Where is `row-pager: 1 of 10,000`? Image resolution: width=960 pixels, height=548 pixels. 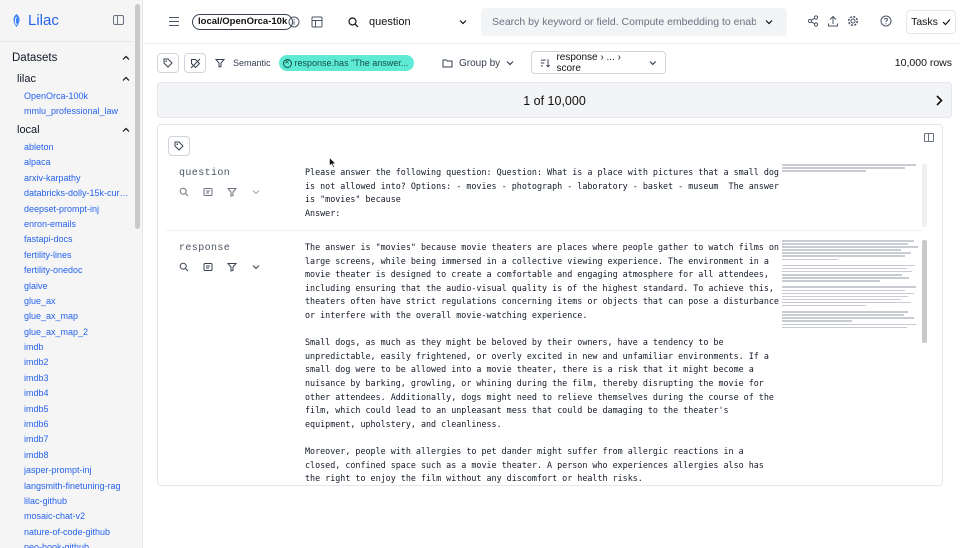 row-pager: 1 of 10,000 is located at coordinates (554, 100).